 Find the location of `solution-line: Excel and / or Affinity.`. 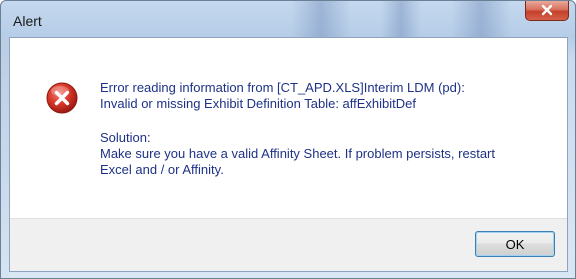

solution-line: Excel and / or Affinity. is located at coordinates (162, 169).